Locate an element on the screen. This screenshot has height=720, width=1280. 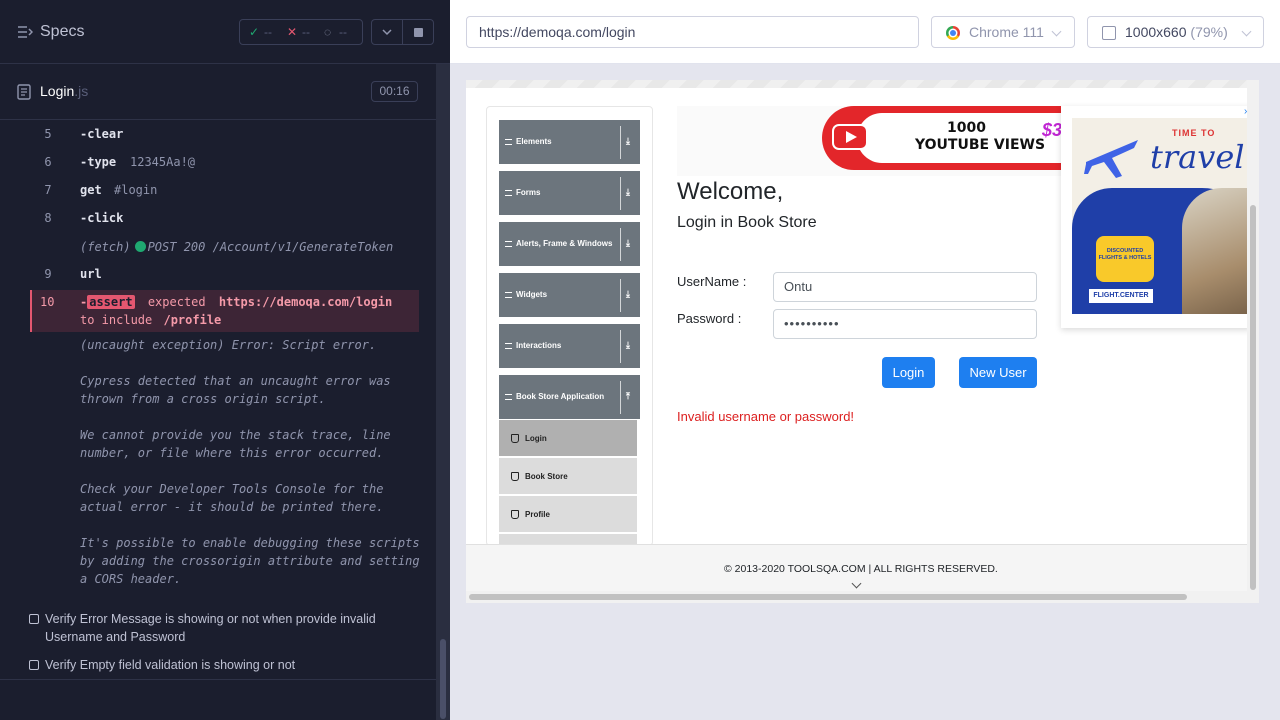
password-input: •••••••••• is located at coordinates (905, 324).